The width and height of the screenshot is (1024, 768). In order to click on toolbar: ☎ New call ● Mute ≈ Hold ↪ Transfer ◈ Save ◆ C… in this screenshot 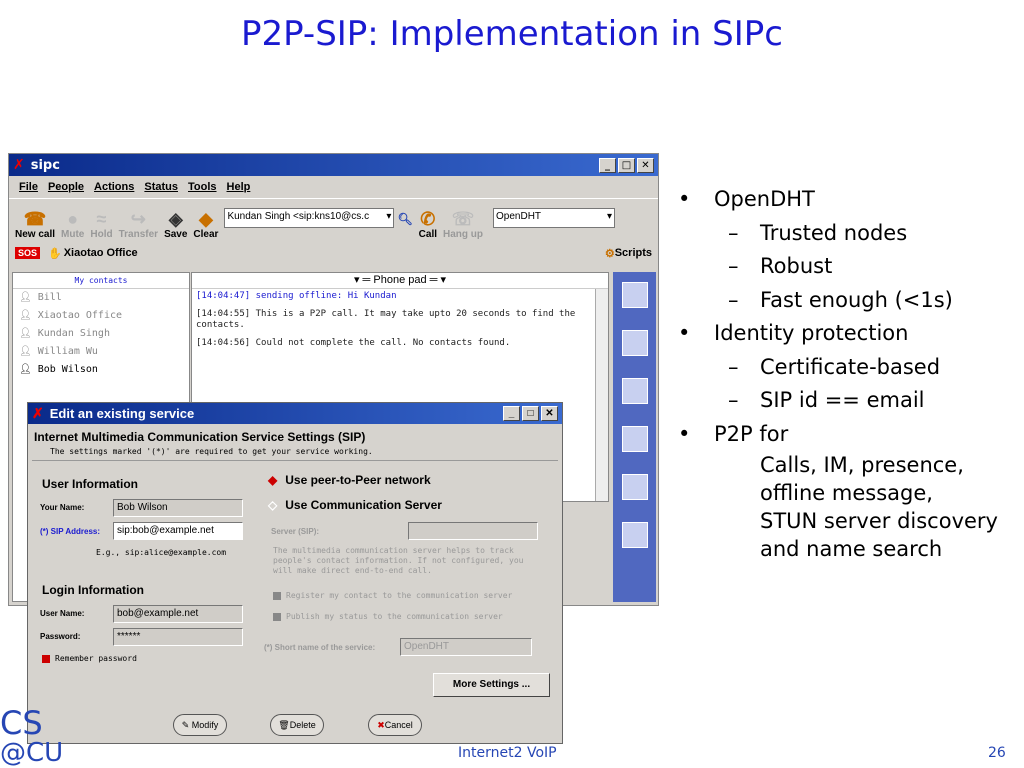, I will do `click(333, 220)`.